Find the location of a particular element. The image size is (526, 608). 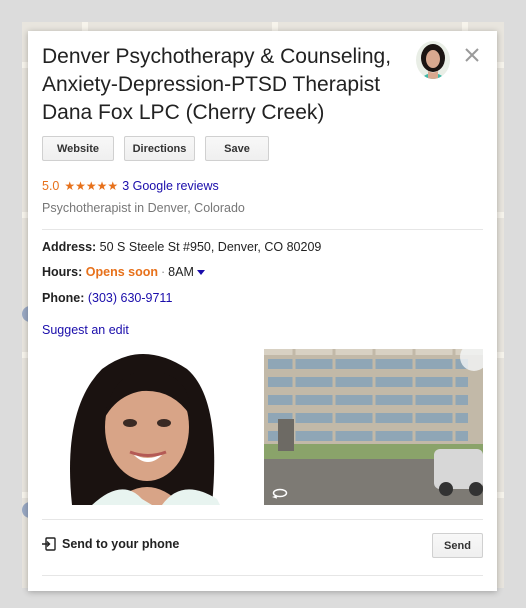

hours-line: Hours: Opens soon · 8AM is located at coordinates (123, 272).